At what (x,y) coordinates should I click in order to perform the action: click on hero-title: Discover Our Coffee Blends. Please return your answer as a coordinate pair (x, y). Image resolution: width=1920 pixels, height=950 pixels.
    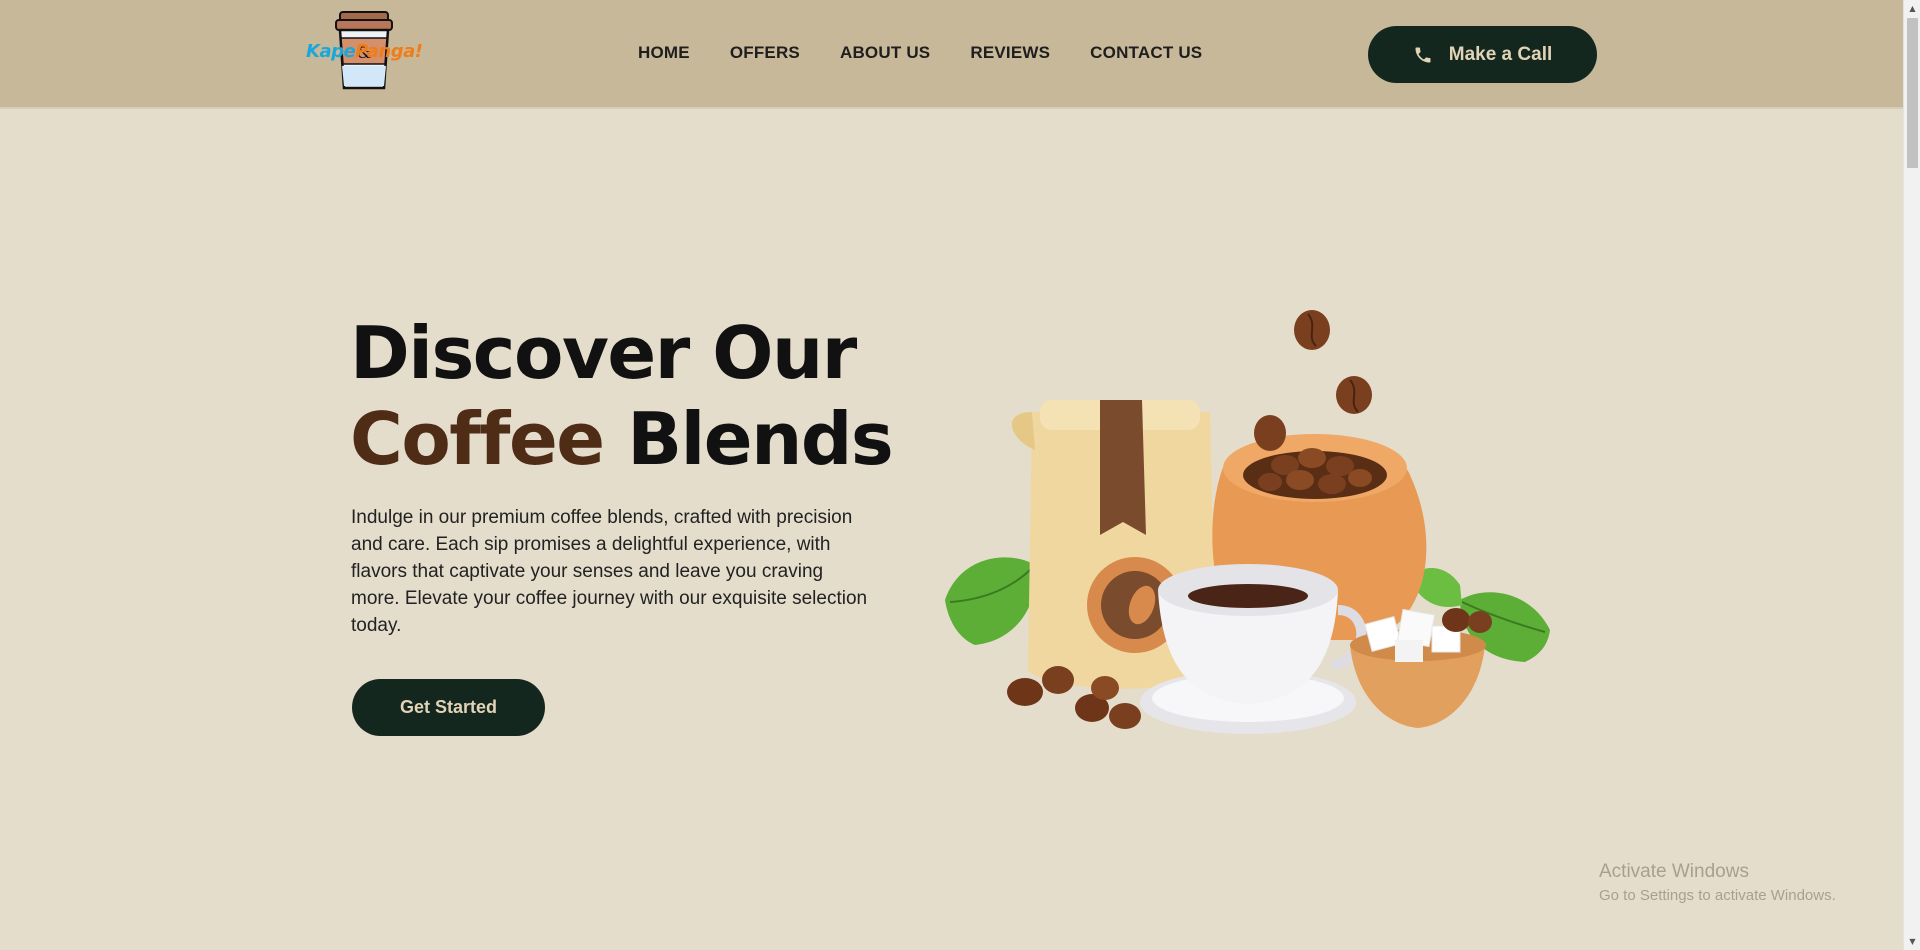
    Looking at the image, I should click on (622, 396).